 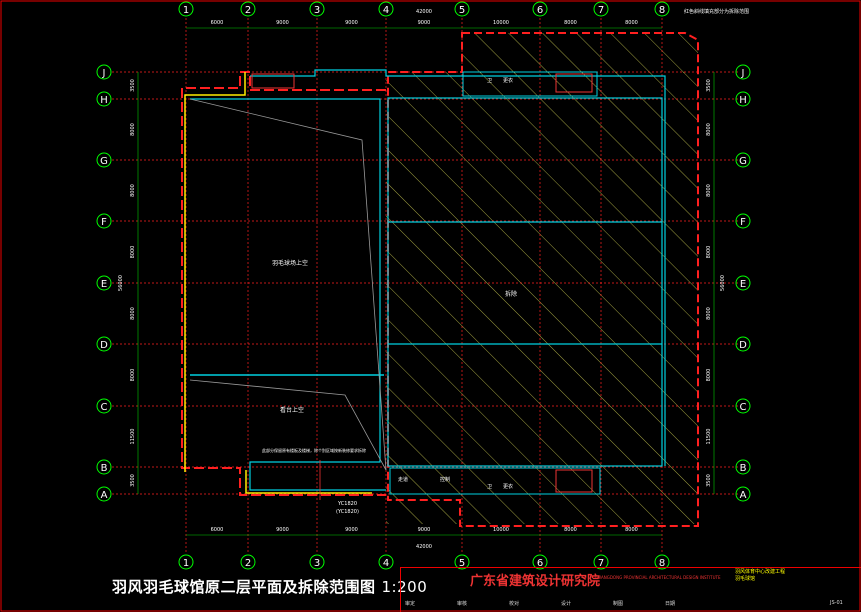 What do you see at coordinates (288, 284) in the screenshot?
I see `section-line-upper` at bounding box center [288, 284].